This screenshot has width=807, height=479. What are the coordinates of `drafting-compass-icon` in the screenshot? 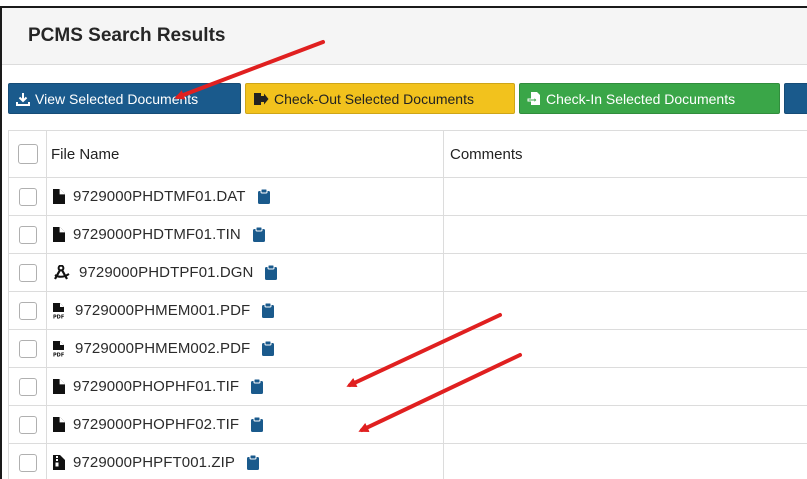 It's located at (62, 272).